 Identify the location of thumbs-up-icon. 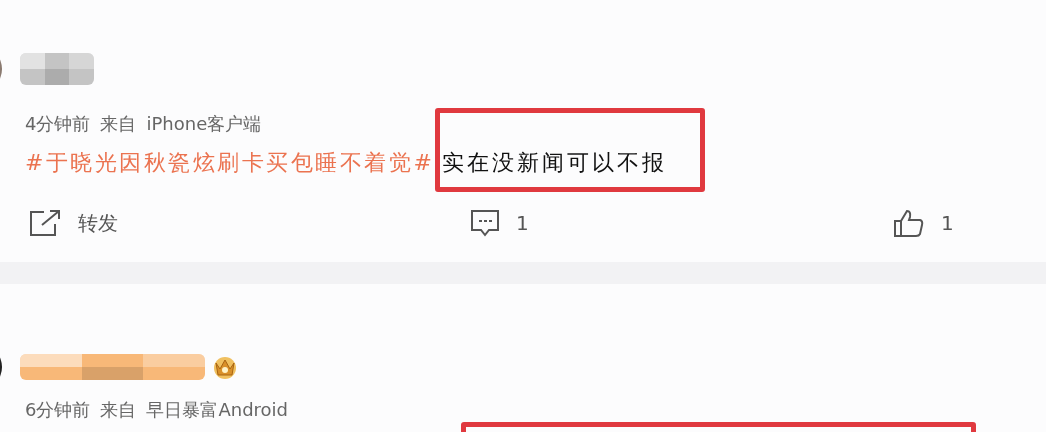
(909, 223).